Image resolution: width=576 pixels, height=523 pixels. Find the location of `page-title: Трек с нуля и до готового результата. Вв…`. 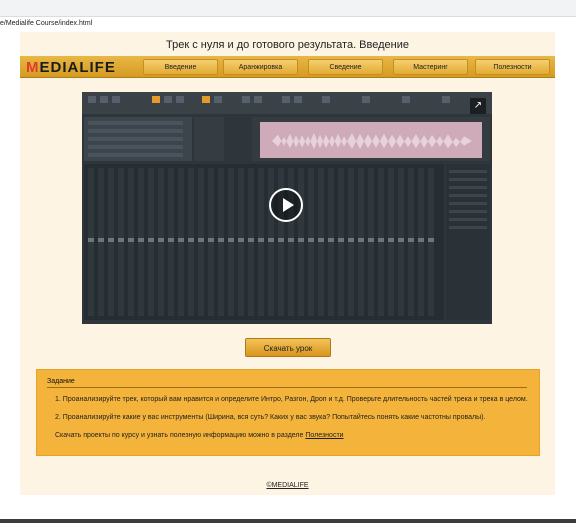

page-title: Трек с нуля и до готового результата. Вв… is located at coordinates (287, 45).